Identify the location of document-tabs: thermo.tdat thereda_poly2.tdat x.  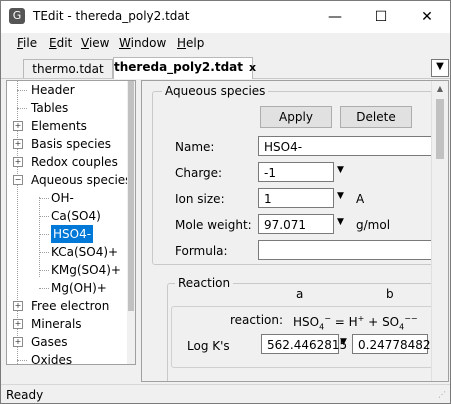
(225, 67).